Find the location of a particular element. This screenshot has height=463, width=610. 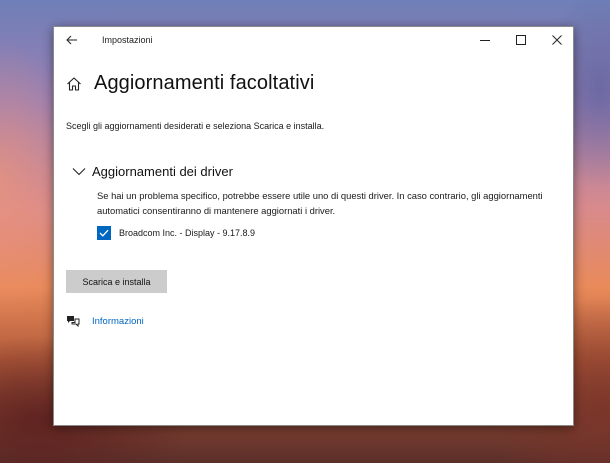

driver-checkbox is located at coordinates (104, 233).